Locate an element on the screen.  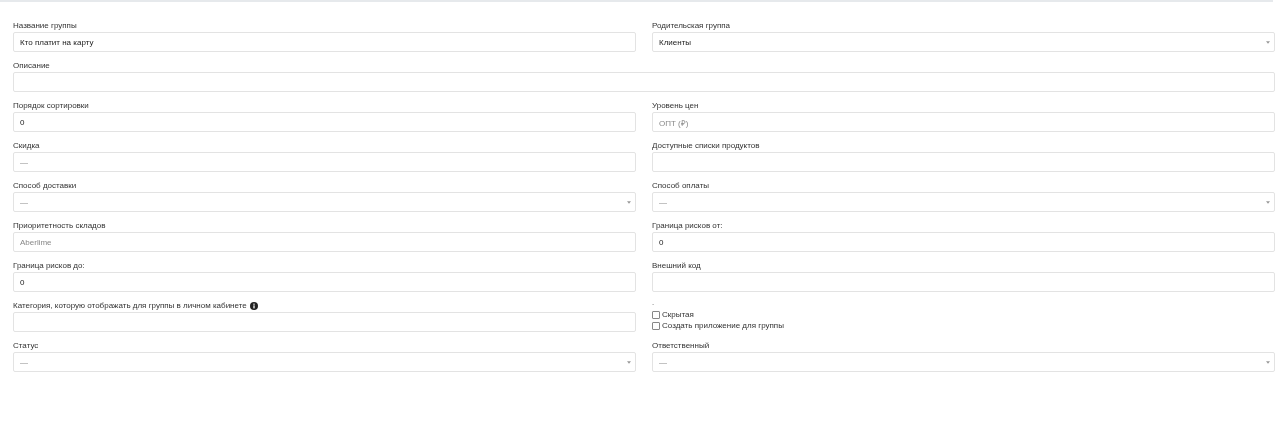
field-label: Доступные списки продуктов is located at coordinates (706, 146).